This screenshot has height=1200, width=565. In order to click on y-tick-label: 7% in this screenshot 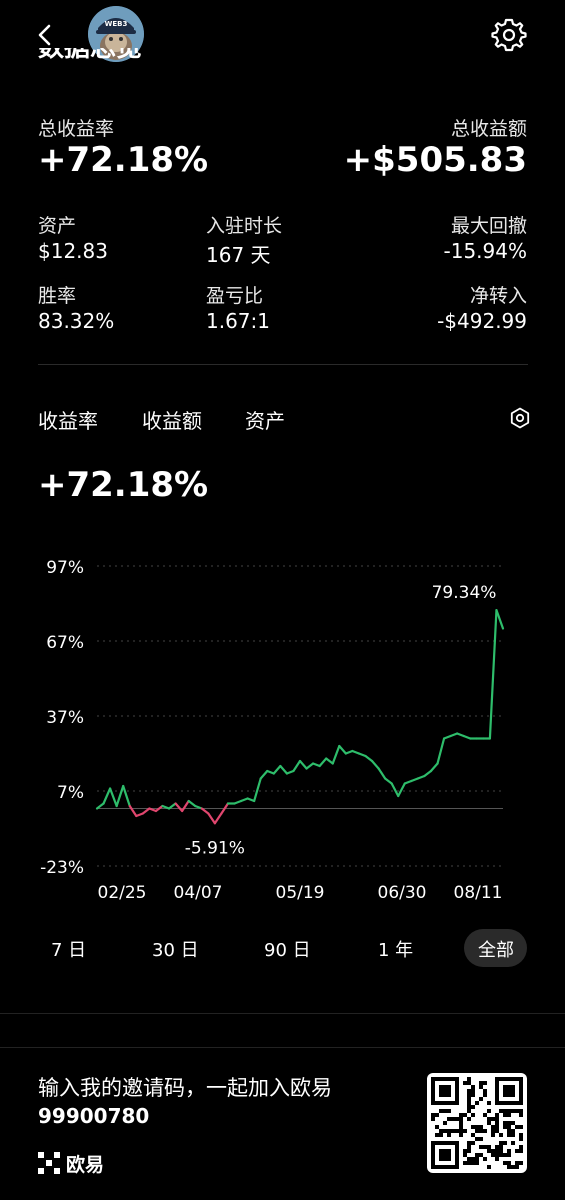, I will do `click(70, 793)`.